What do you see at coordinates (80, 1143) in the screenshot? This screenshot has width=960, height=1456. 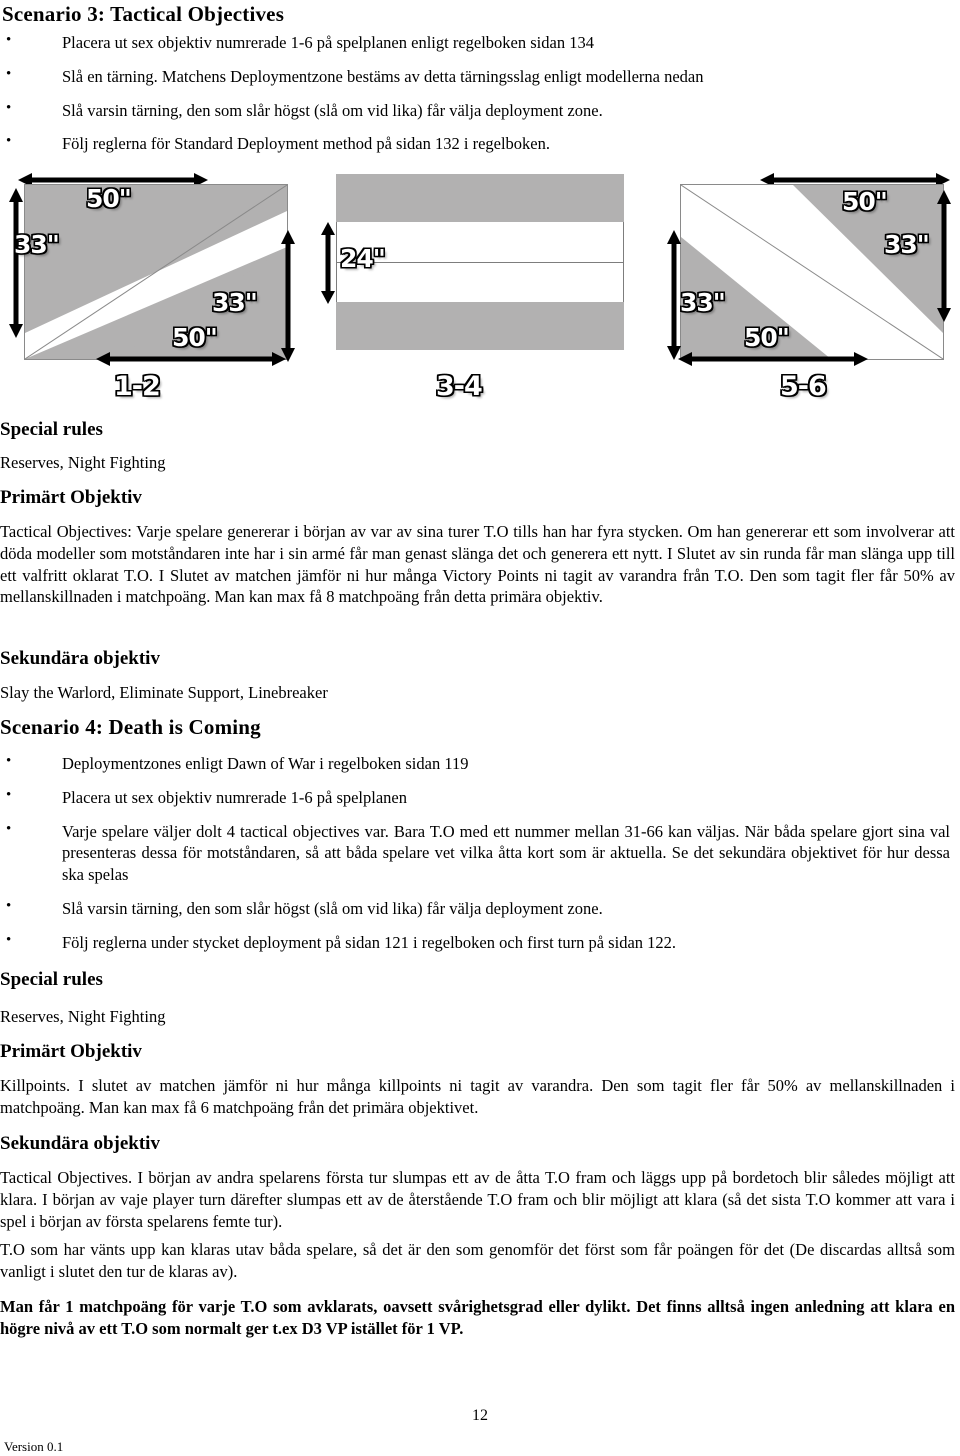 I see `scenario4-secondary-heading: Sekundära objektiv` at bounding box center [80, 1143].